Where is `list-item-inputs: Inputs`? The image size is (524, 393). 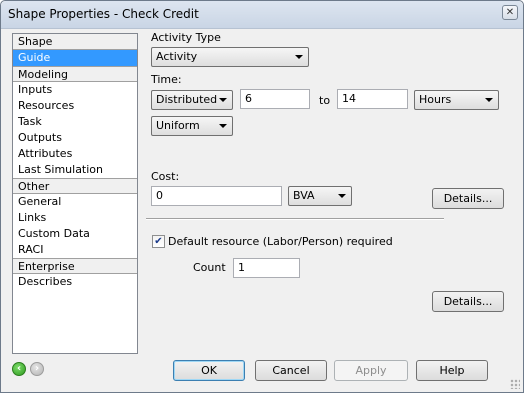 list-item-inputs: Inputs is located at coordinates (75, 90).